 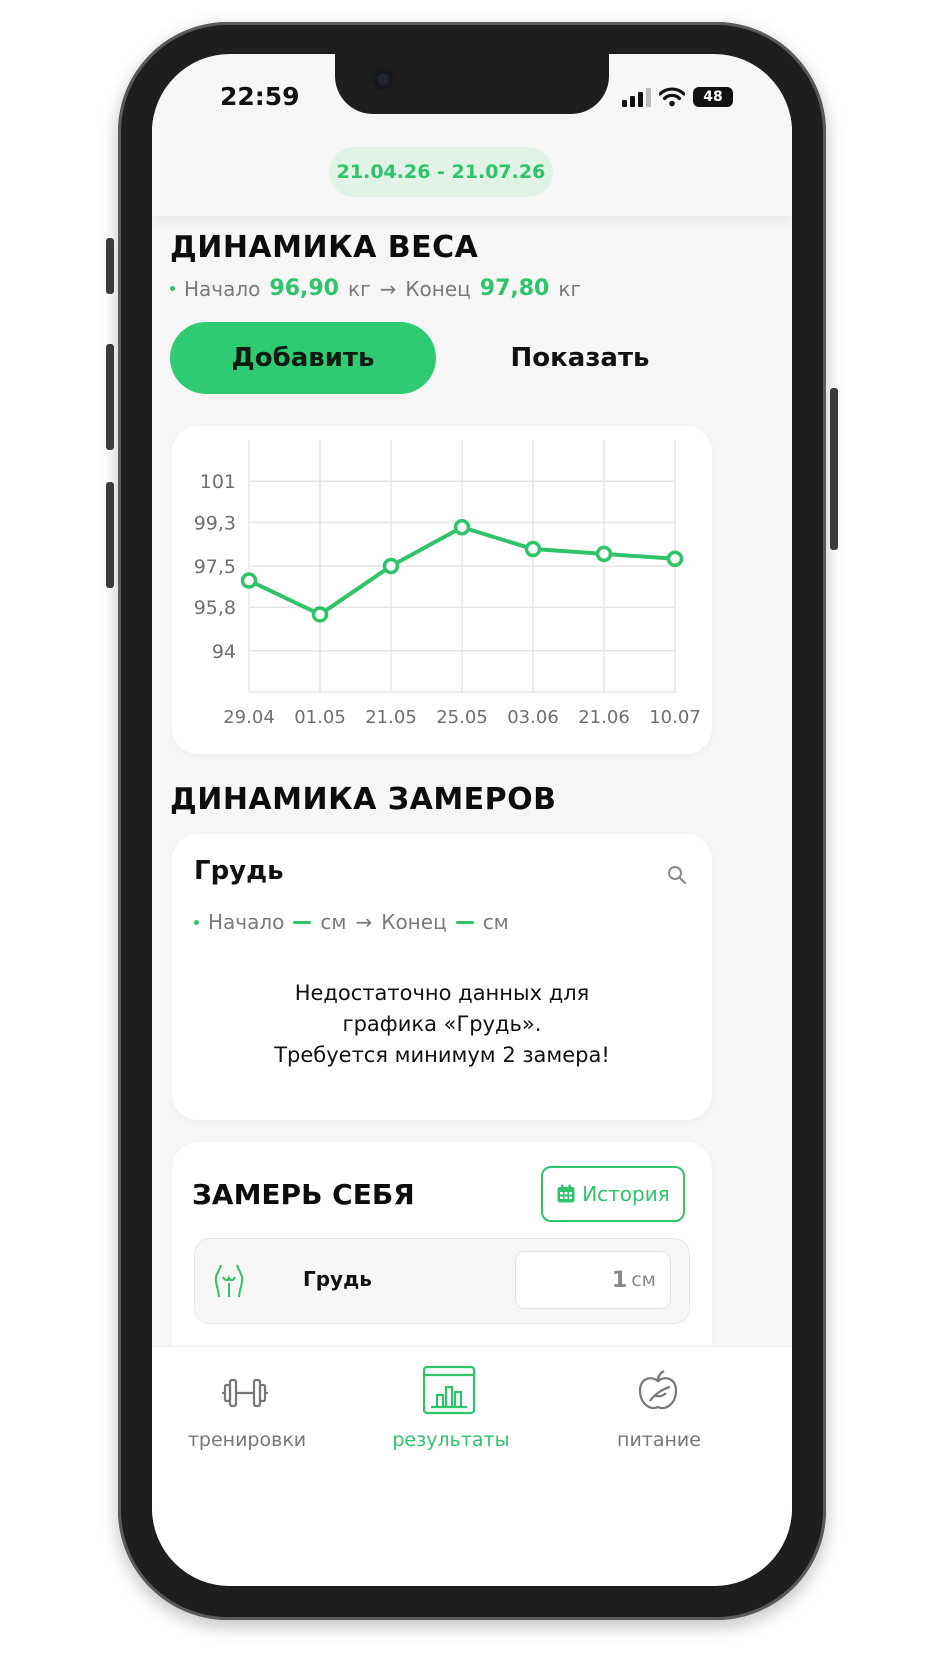 What do you see at coordinates (320, 717) in the screenshot?
I see `x-tick-label: 01.05` at bounding box center [320, 717].